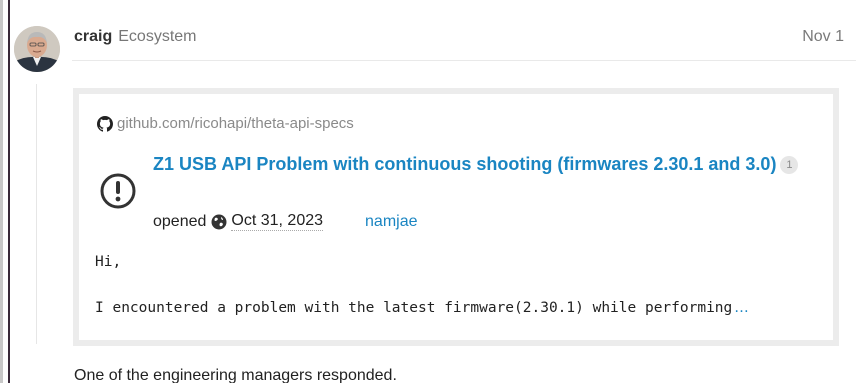  Describe the element at coordinates (180, 221) in the screenshot. I see `opened-label: opened` at that location.